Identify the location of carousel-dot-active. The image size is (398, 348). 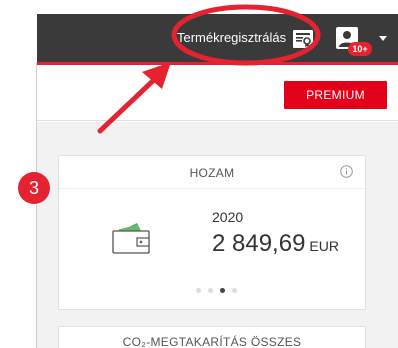
(222, 290).